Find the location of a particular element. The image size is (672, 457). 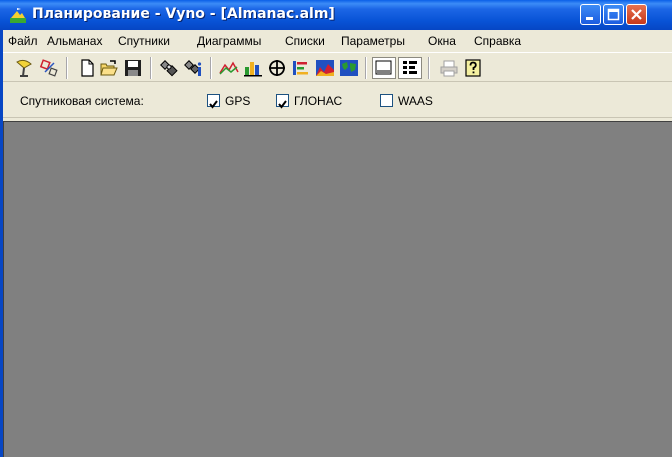

maximize-button is located at coordinates (613, 14).